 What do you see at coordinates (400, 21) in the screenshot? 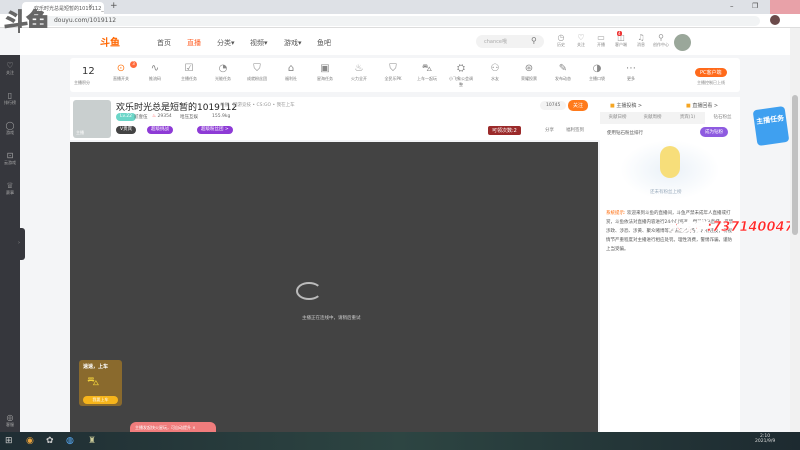
I see `url-input: douyu.com/1019112` at bounding box center [400, 21].